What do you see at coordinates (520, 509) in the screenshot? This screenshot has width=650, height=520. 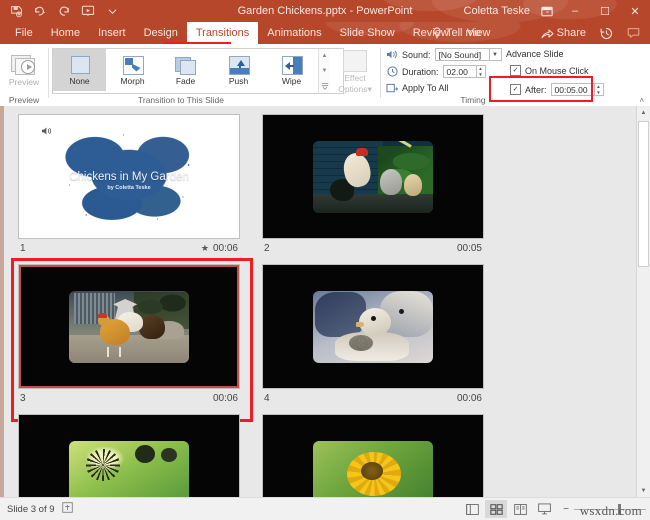 I see `reading-view-button` at bounding box center [520, 509].